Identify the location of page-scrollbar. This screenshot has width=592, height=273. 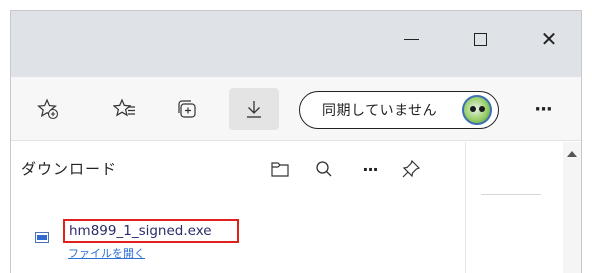
(572, 207).